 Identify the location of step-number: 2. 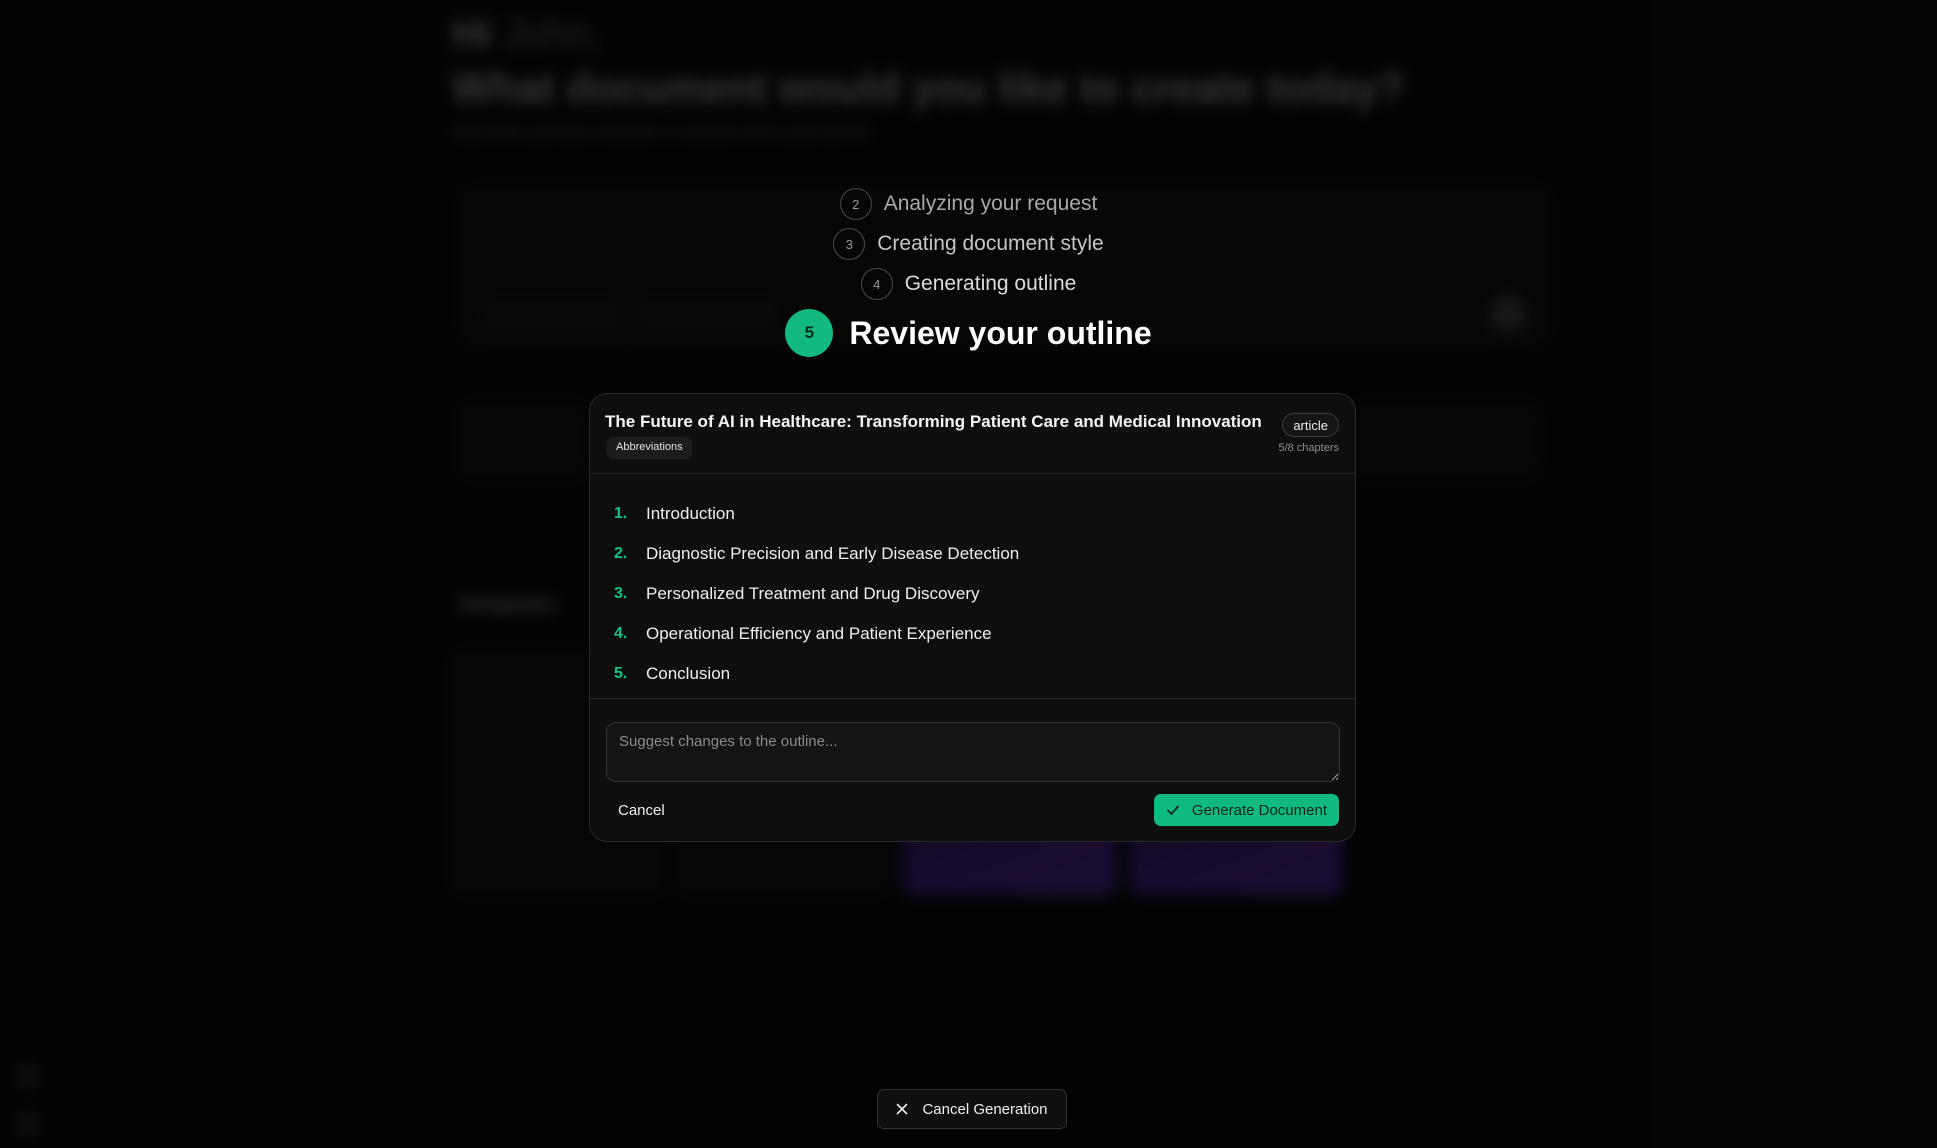
(855, 204).